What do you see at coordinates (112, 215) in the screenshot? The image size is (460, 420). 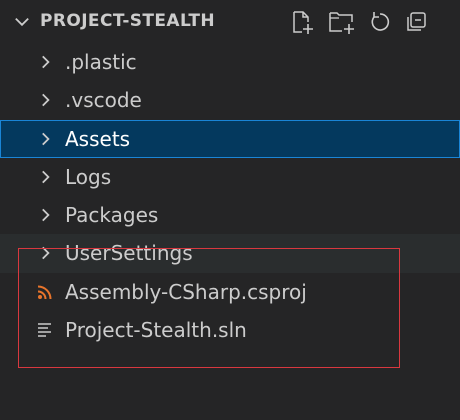 I see `tree-item-label: Packages` at bounding box center [112, 215].